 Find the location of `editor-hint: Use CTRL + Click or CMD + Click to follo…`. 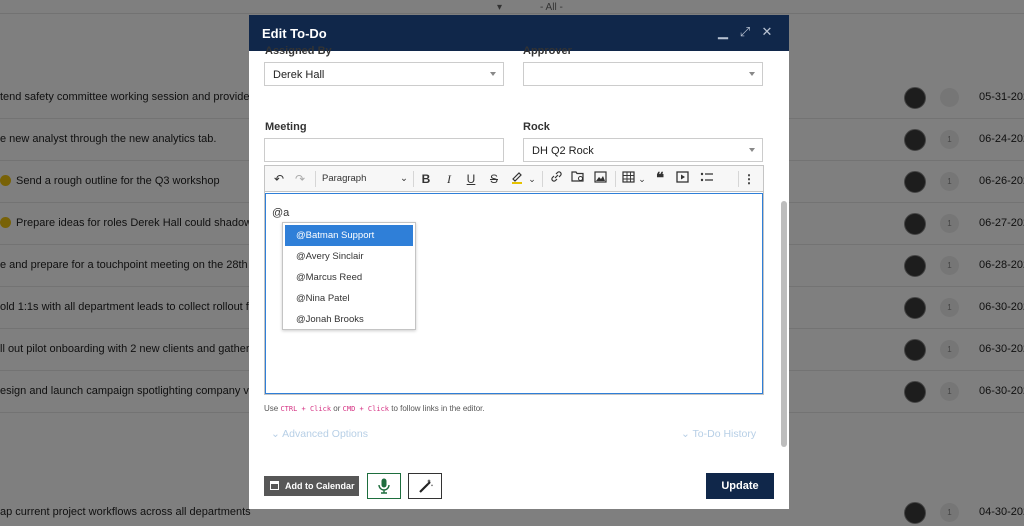

editor-hint: Use CTRL + Click or CMD + Click to follo… is located at coordinates (374, 408).